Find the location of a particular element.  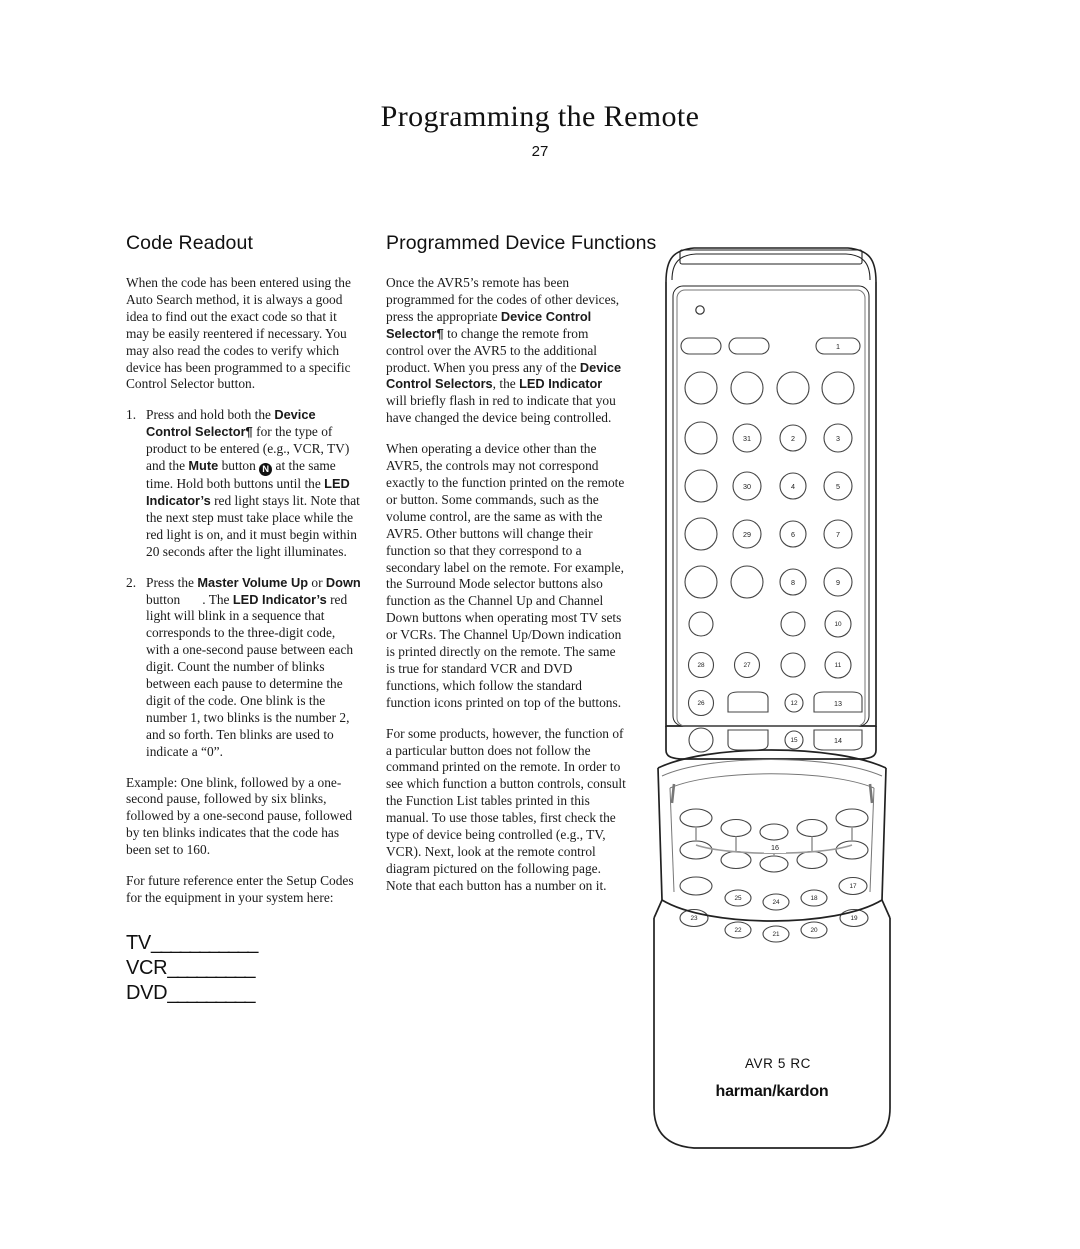

callout-13: 13 is located at coordinates (838, 703).